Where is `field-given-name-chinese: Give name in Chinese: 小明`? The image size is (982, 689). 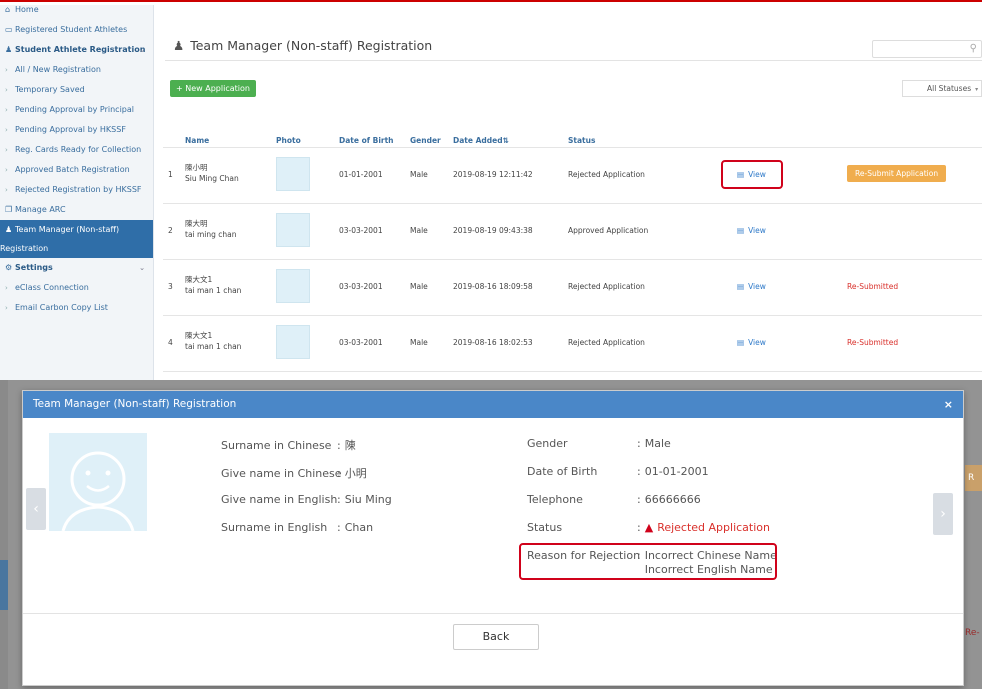 field-given-name-chinese: Give name in Chinese: 小明 is located at coordinates (294, 473).